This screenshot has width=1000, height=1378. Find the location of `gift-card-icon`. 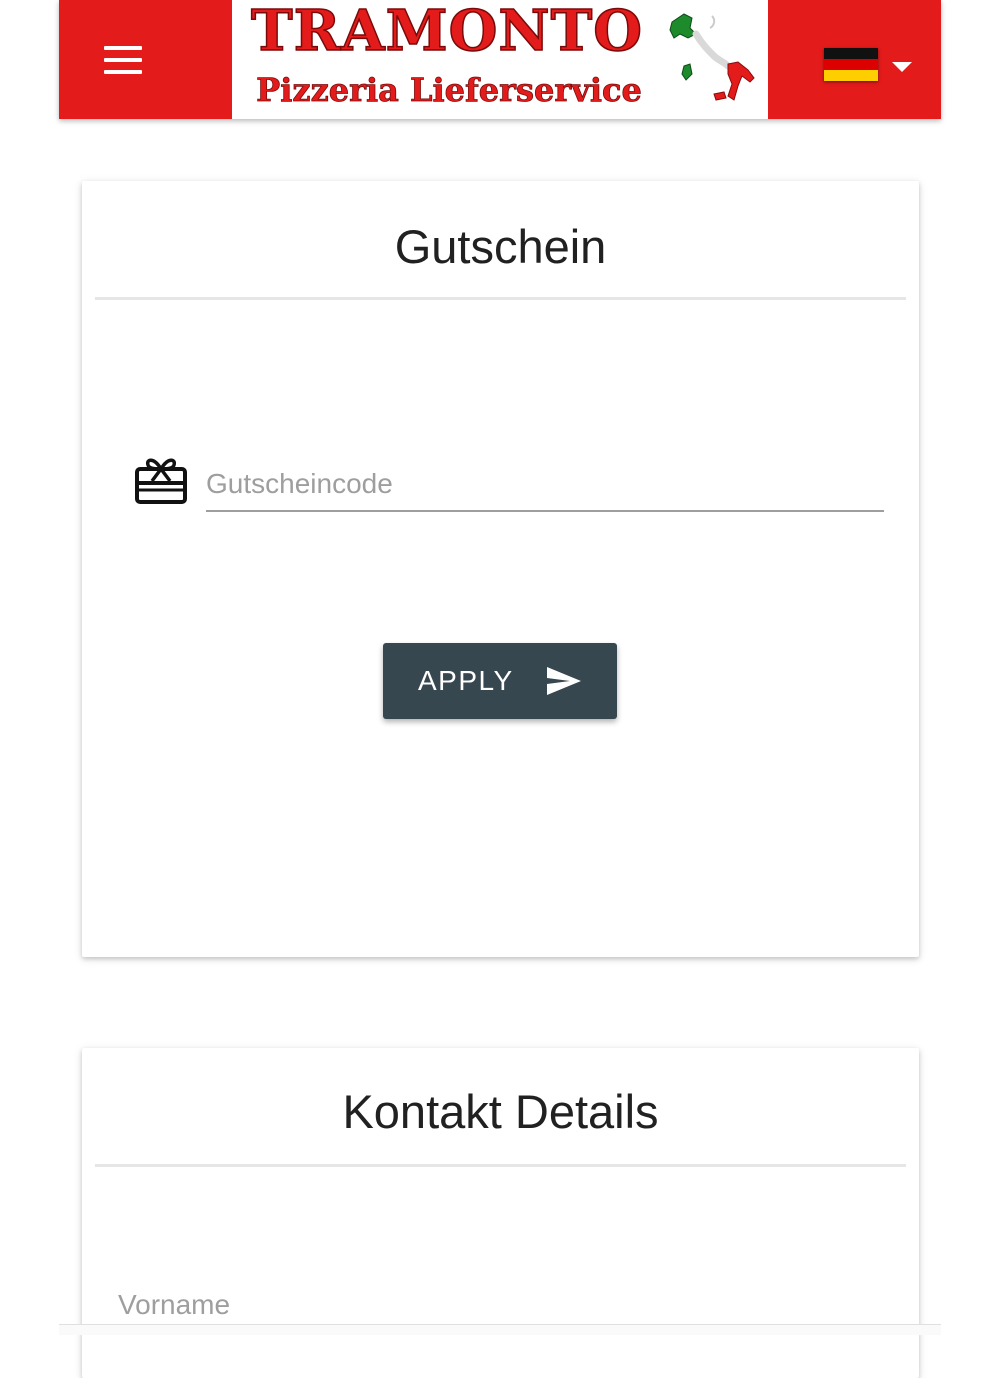

gift-card-icon is located at coordinates (161, 481).